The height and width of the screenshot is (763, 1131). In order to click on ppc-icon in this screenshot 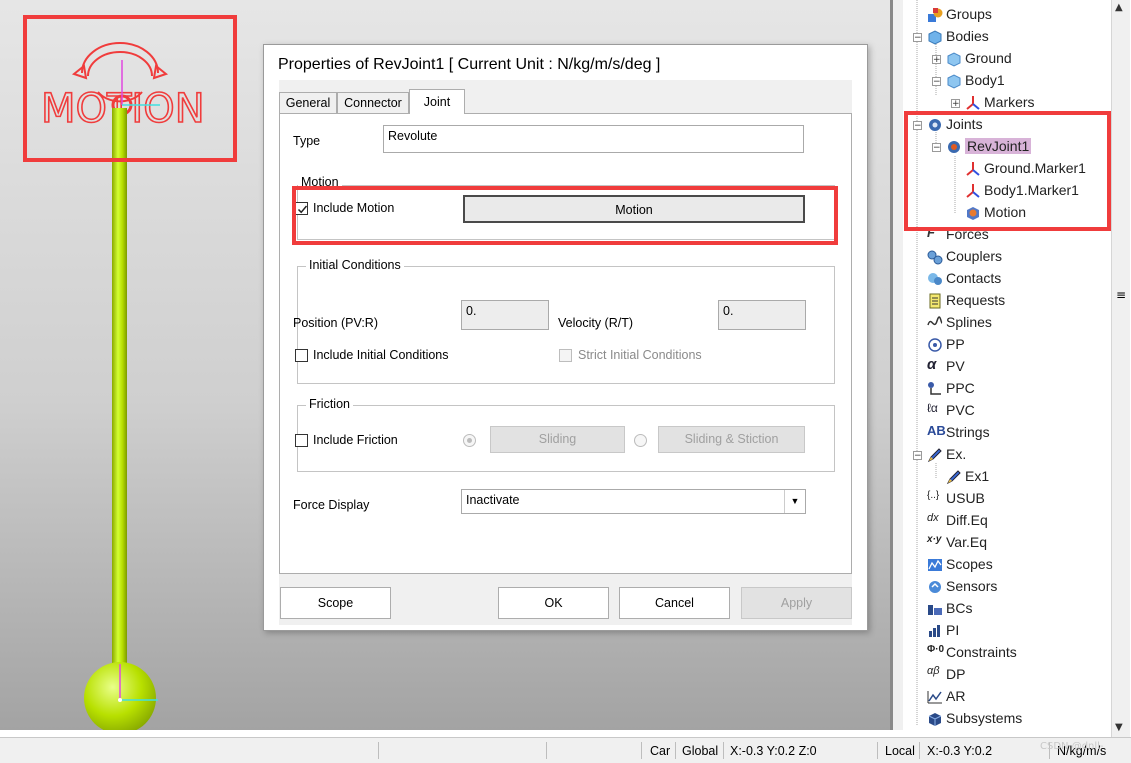, I will do `click(934, 388)`.